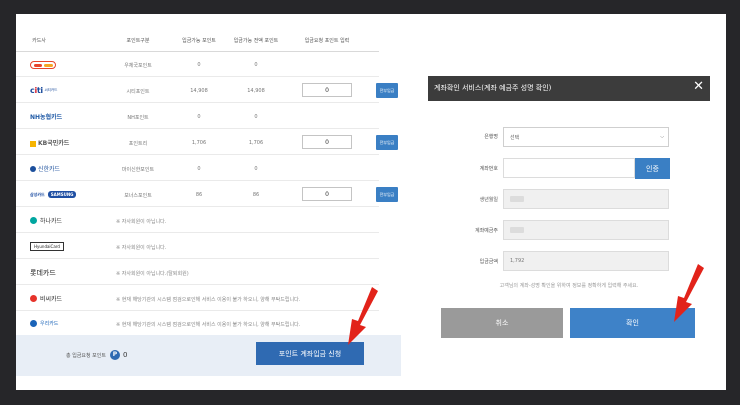 This screenshot has height=405, width=740. Describe the element at coordinates (491, 137) in the screenshot. I see `bank-label: 은행명` at that location.